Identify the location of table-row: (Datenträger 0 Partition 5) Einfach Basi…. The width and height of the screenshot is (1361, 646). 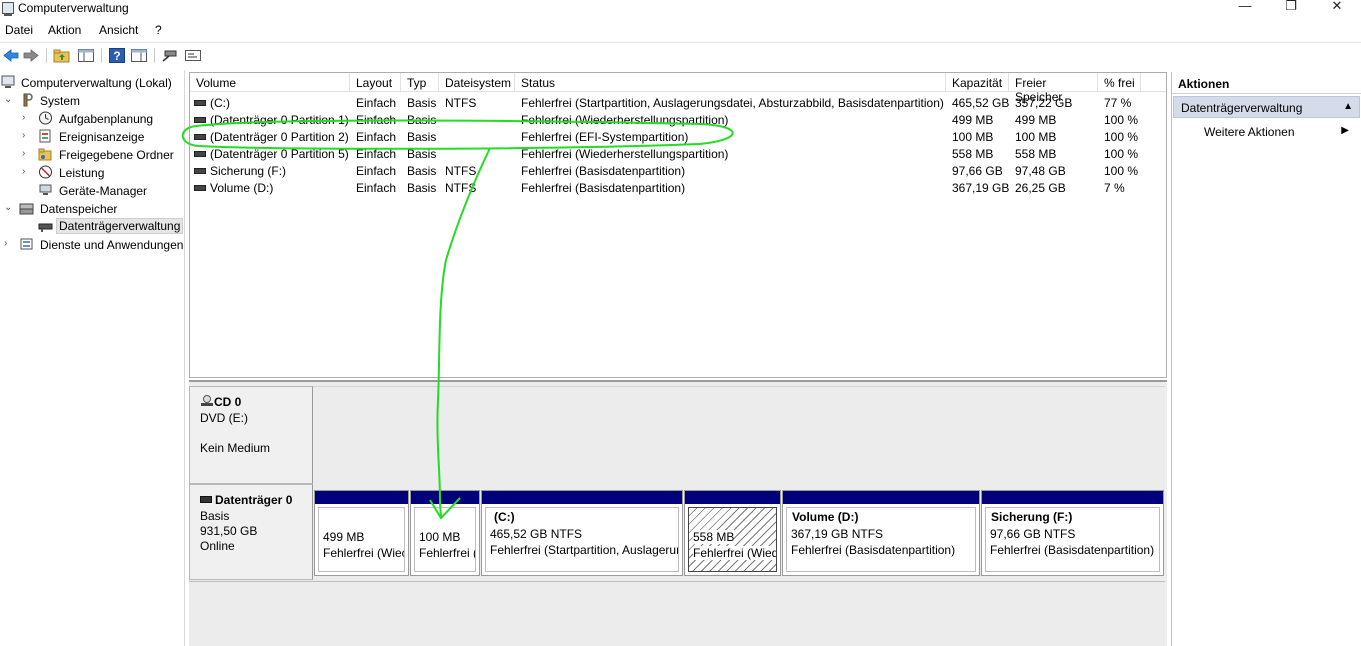
(678, 153).